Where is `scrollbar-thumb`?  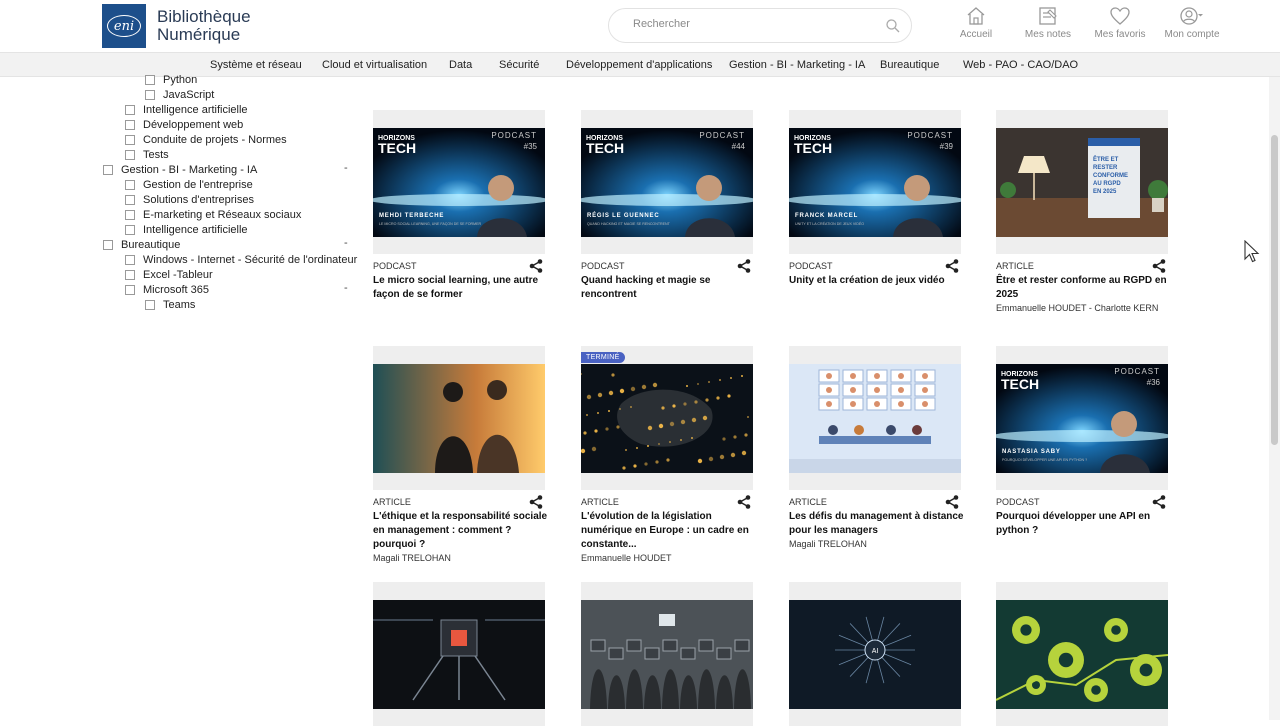 scrollbar-thumb is located at coordinates (1274, 290).